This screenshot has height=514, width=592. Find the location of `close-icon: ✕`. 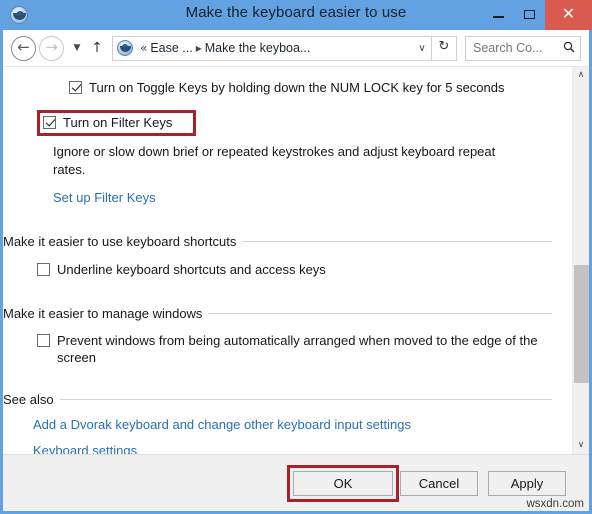

close-icon: ✕ is located at coordinates (568, 14).